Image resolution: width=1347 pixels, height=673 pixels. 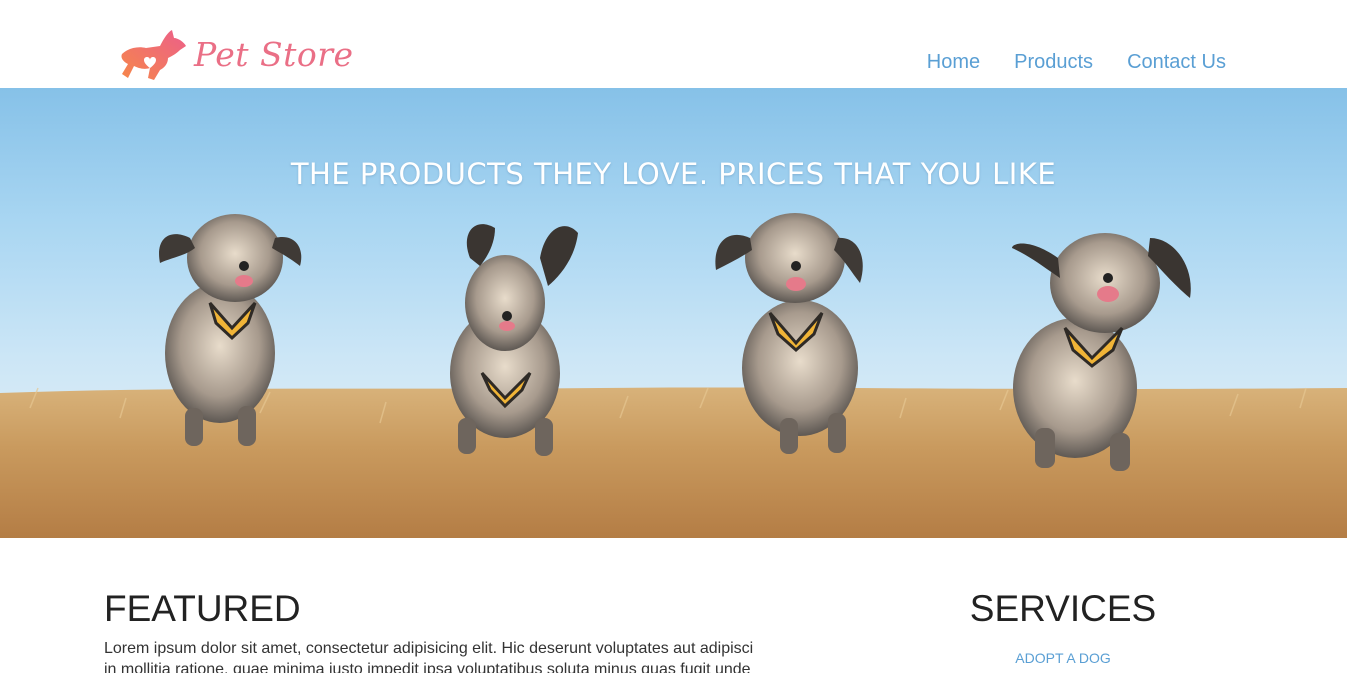 What do you see at coordinates (1053, 62) in the screenshot?
I see `nav-products: Products` at bounding box center [1053, 62].